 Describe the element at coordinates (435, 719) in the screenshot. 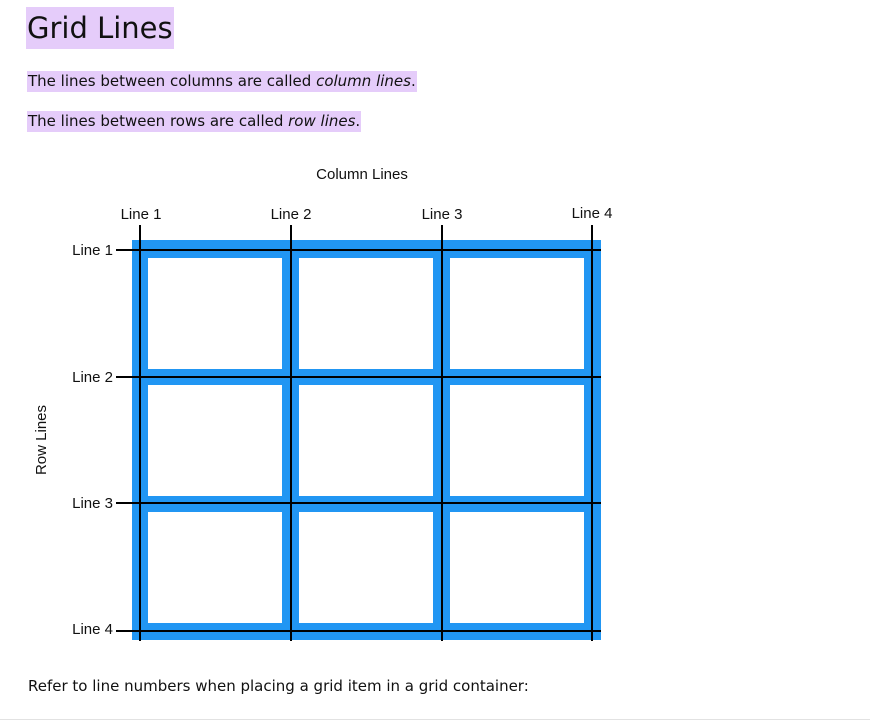

I see `divider` at that location.